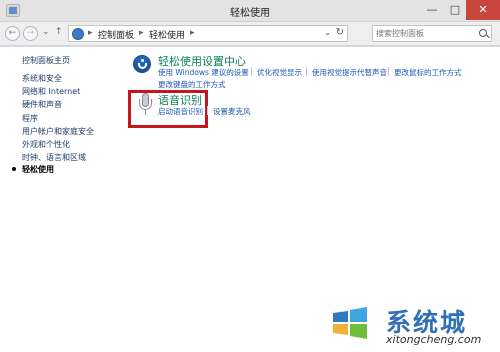 The height and width of the screenshot is (352, 500). I want to click on link-start-speech-recognition: 启动语音识别, so click(180, 111).